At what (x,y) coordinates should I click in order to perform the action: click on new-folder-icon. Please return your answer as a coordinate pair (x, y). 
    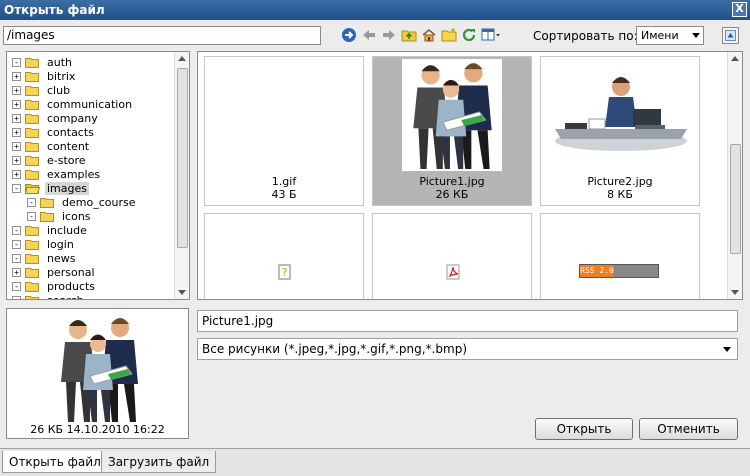
    Looking at the image, I should click on (448, 35).